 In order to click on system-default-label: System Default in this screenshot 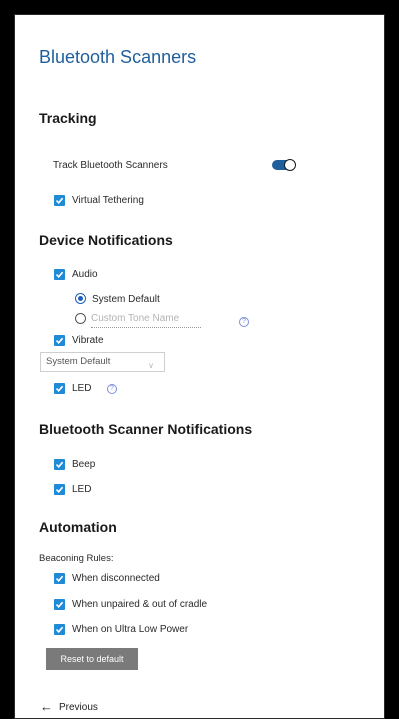, I will do `click(126, 299)`.